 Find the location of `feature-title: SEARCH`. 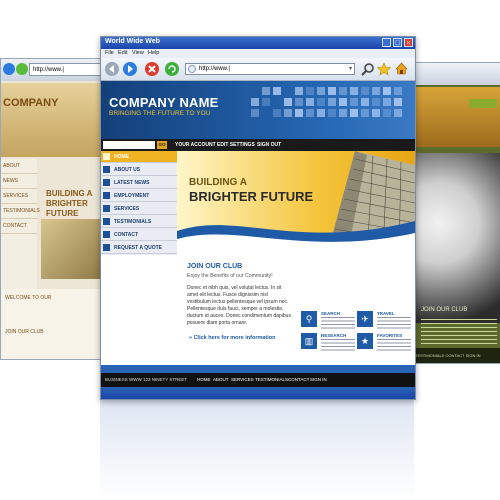

feature-title: SEARCH is located at coordinates (331, 313).